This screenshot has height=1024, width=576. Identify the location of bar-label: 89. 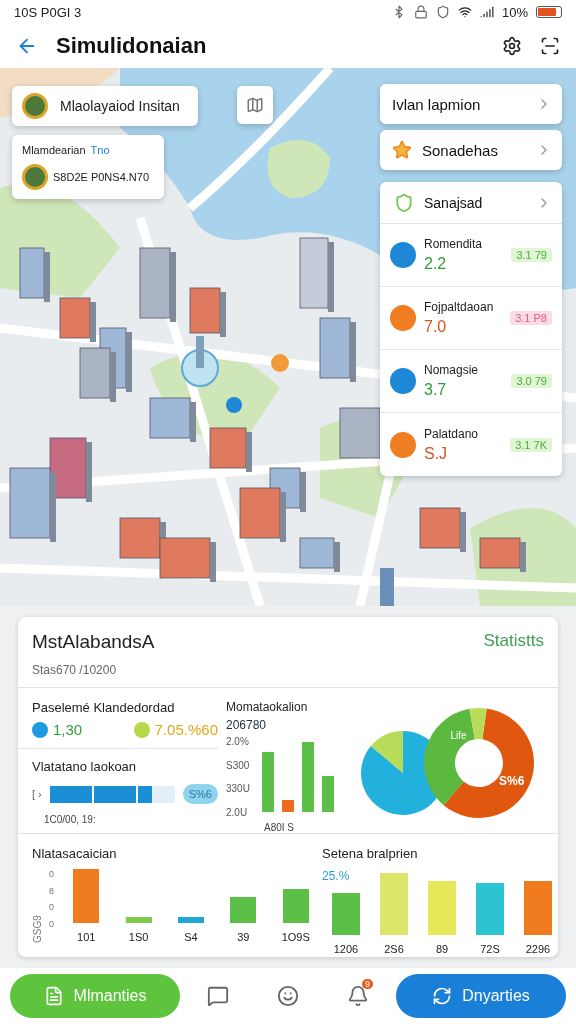
(442, 949).